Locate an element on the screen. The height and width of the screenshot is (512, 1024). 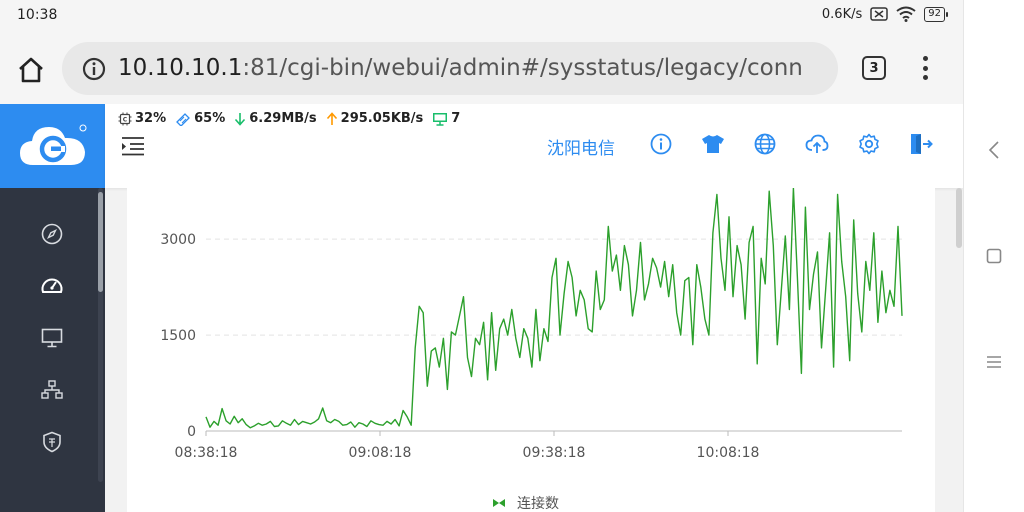
network-speed: 0.6K/s is located at coordinates (842, 14).